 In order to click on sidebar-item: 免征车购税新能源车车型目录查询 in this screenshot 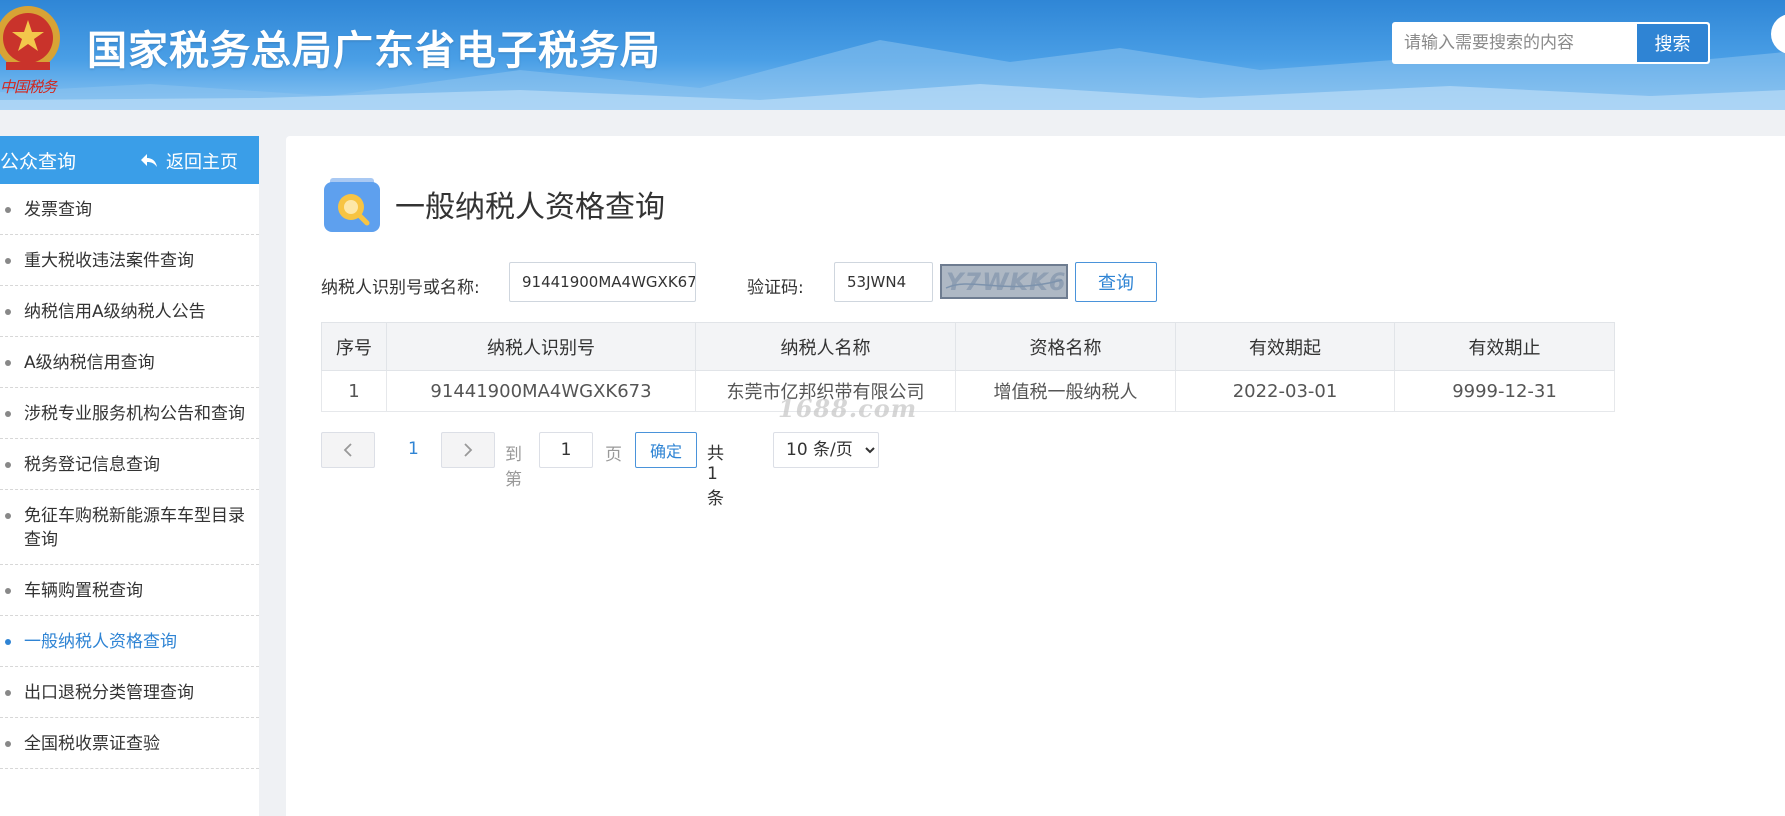, I will do `click(129, 527)`.